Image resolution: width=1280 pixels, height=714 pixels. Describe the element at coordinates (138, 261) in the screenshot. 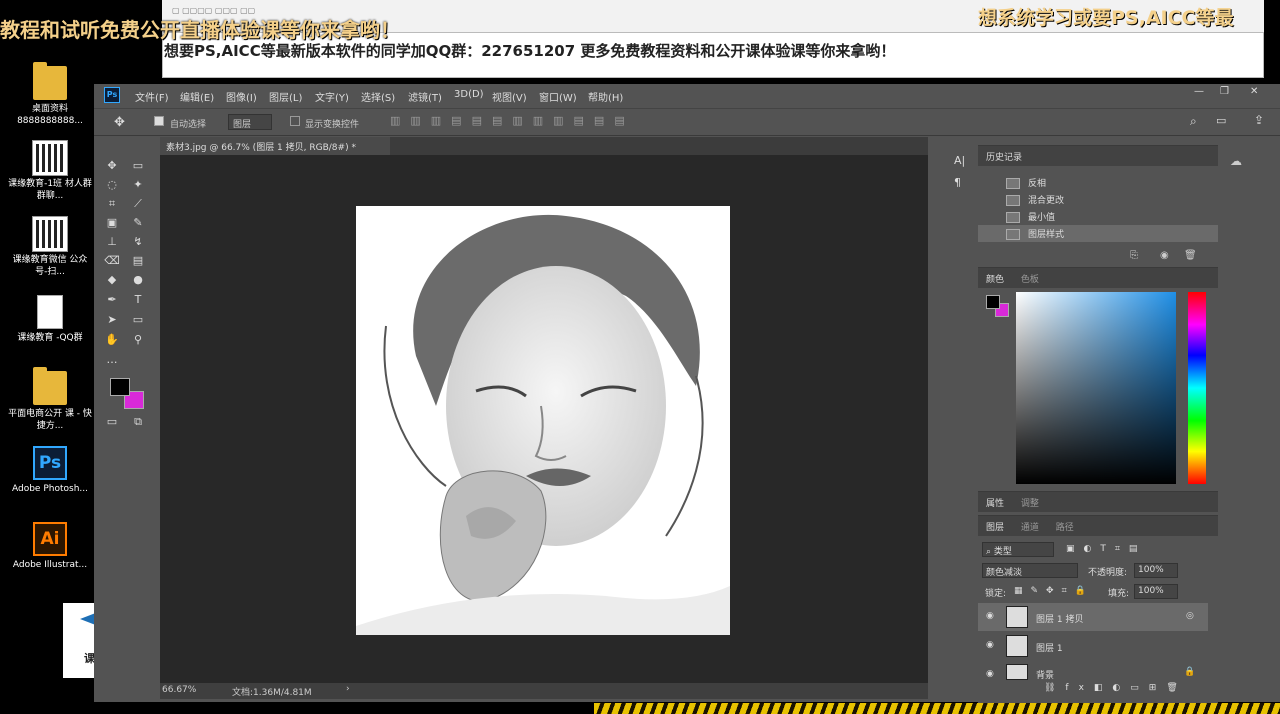

I see `gradient-tool-icon: ▤` at that location.